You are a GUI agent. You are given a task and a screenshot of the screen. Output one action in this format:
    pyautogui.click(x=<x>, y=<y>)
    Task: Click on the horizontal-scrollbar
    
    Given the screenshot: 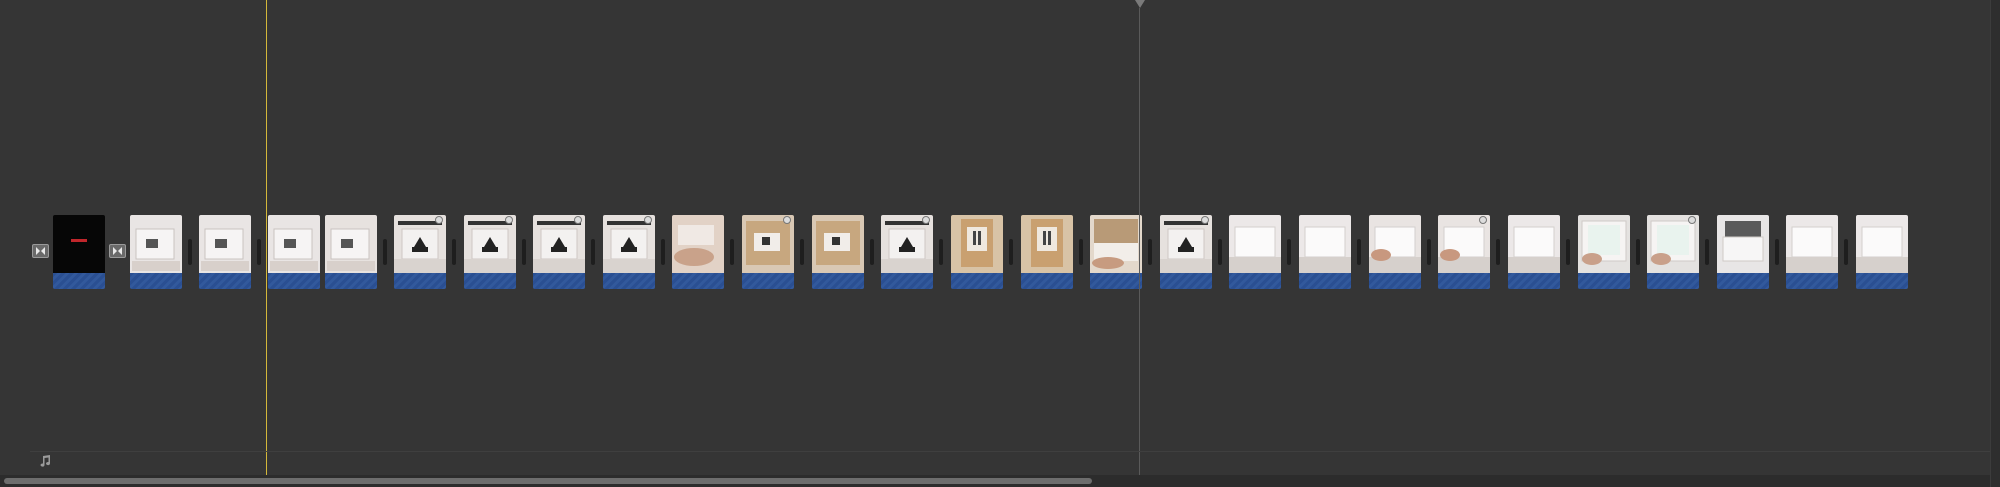 What is the action you would take?
    pyautogui.click(x=995, y=481)
    